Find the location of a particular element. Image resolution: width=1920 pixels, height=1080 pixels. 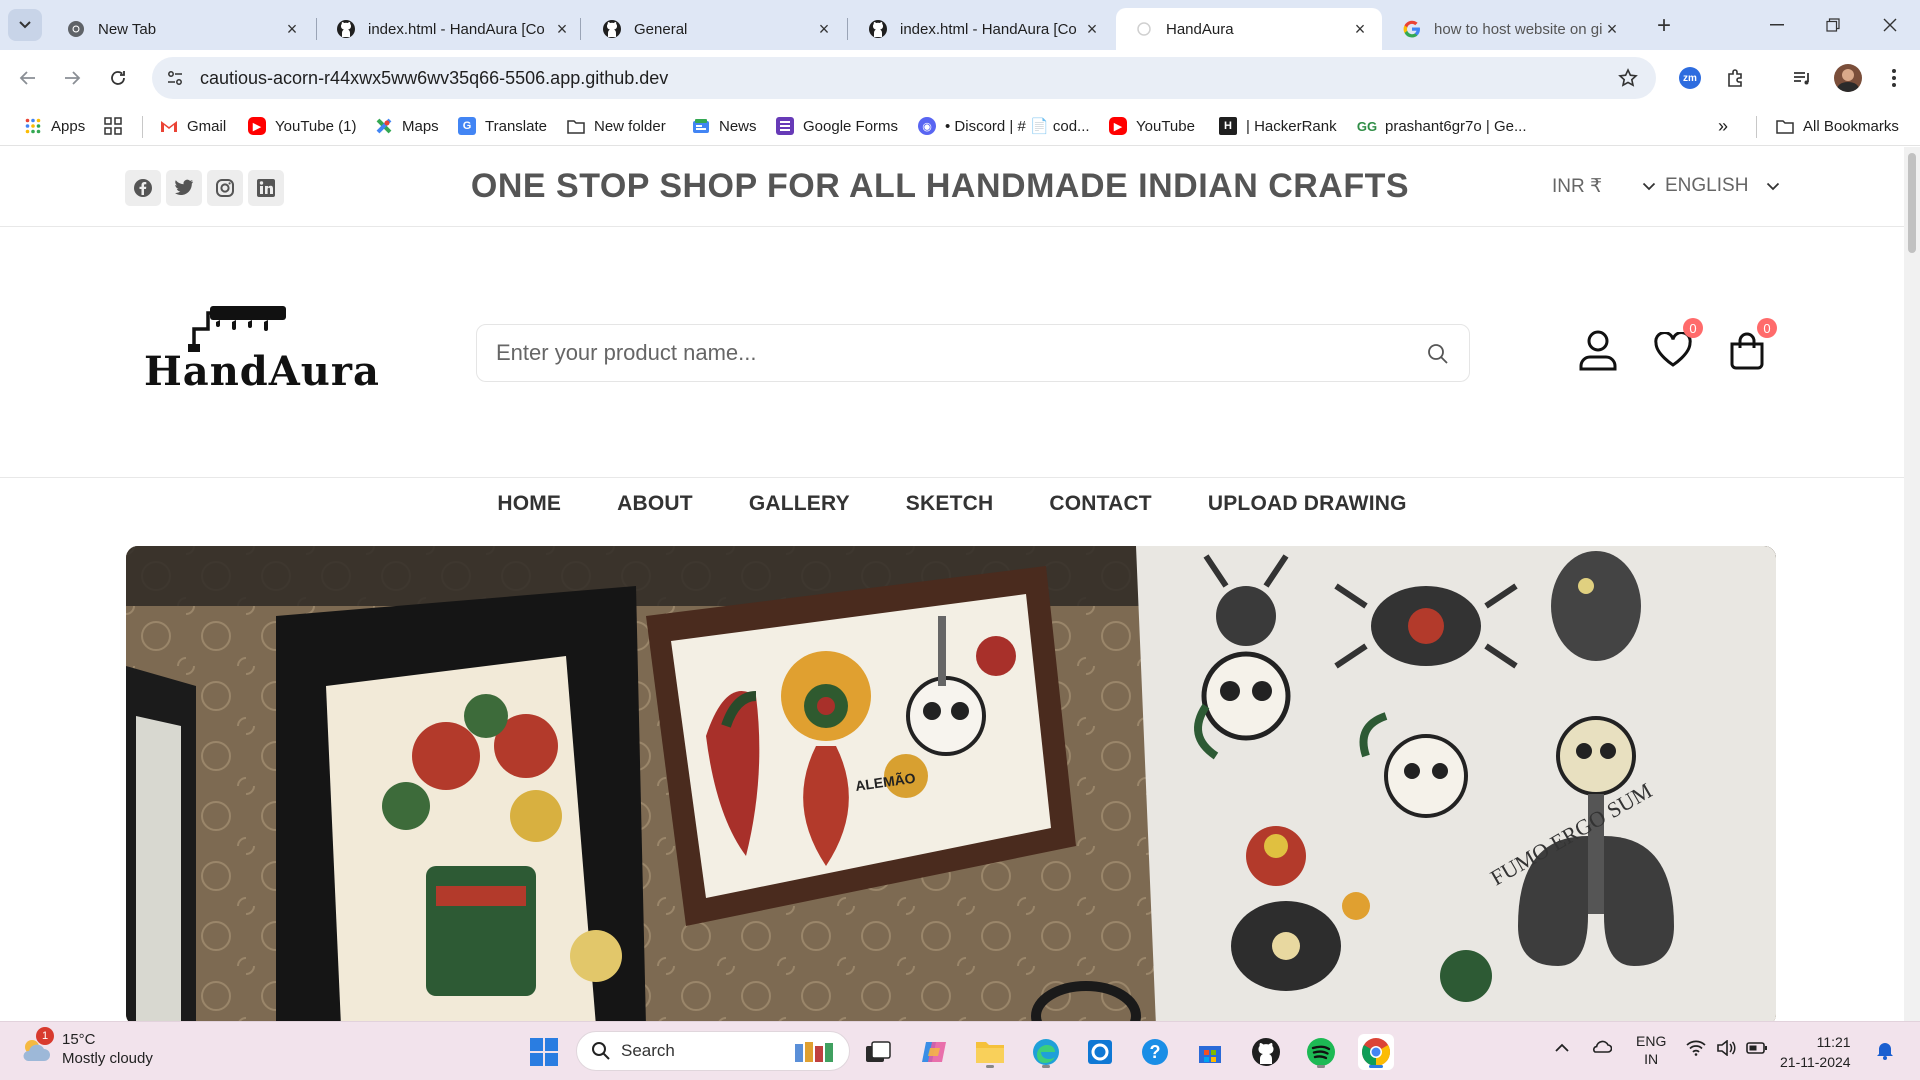

tab-google-search: how to host website on git × is located at coordinates (1509, 29).